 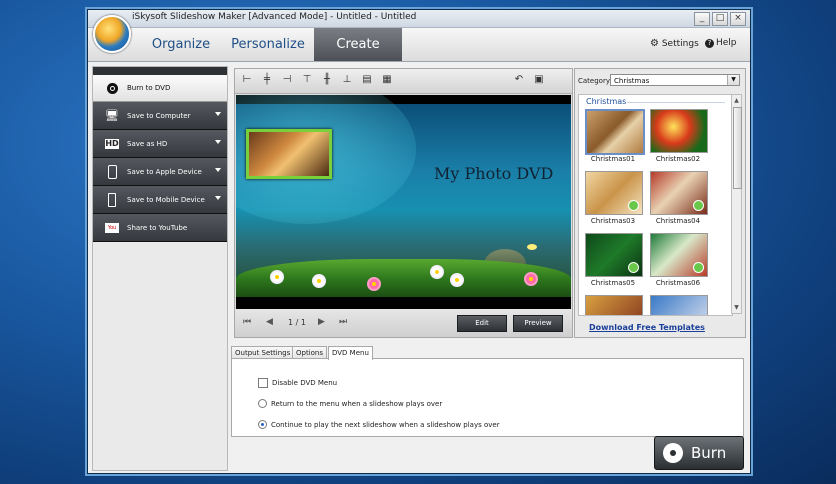 What do you see at coordinates (647, 327) in the screenshot?
I see `download-templates-link: Download Free Templates` at bounding box center [647, 327].